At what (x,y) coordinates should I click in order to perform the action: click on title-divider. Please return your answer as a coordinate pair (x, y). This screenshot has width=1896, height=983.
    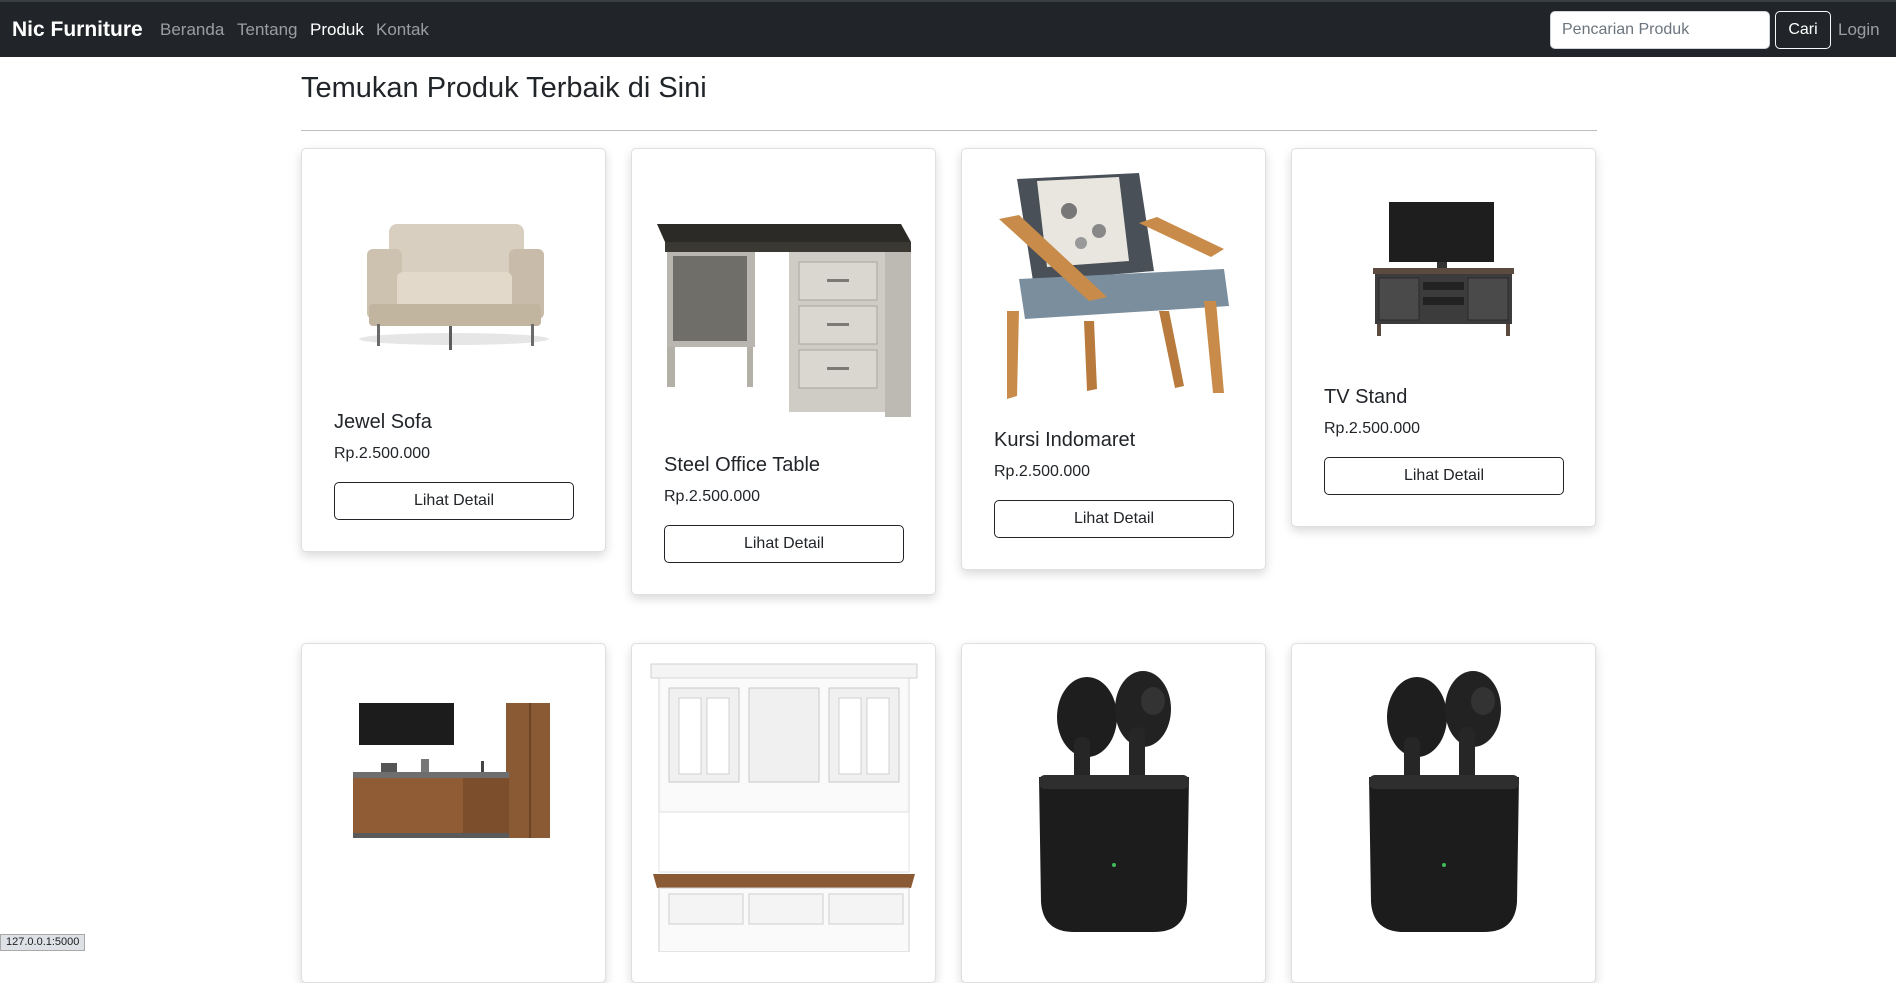
    Looking at the image, I should click on (949, 130).